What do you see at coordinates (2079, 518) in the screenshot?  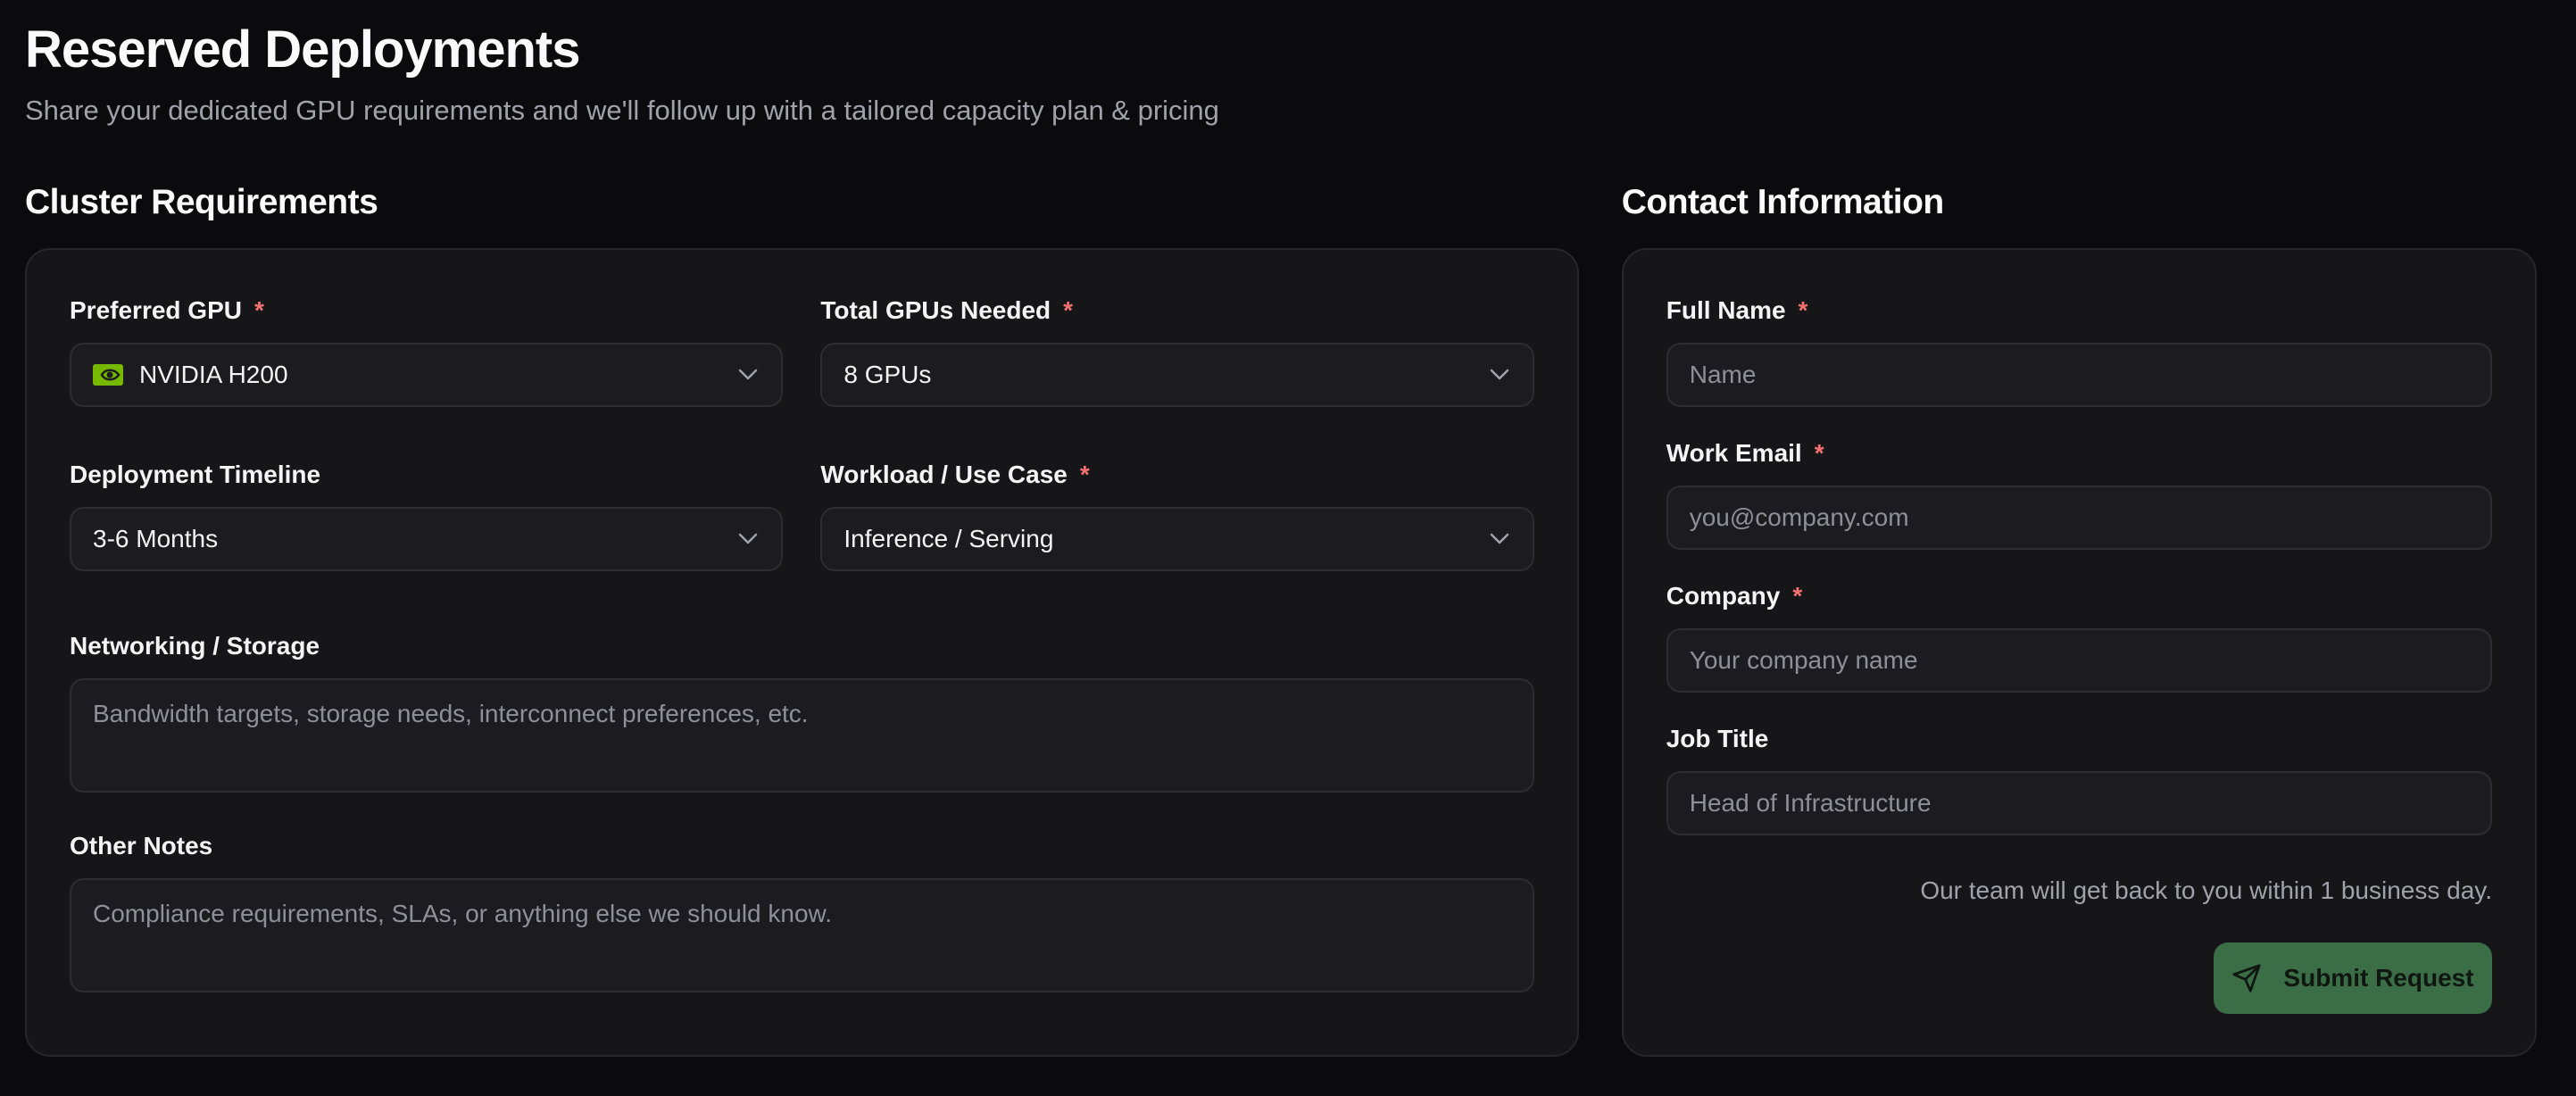 I see `work-email-input: you@company.com` at bounding box center [2079, 518].